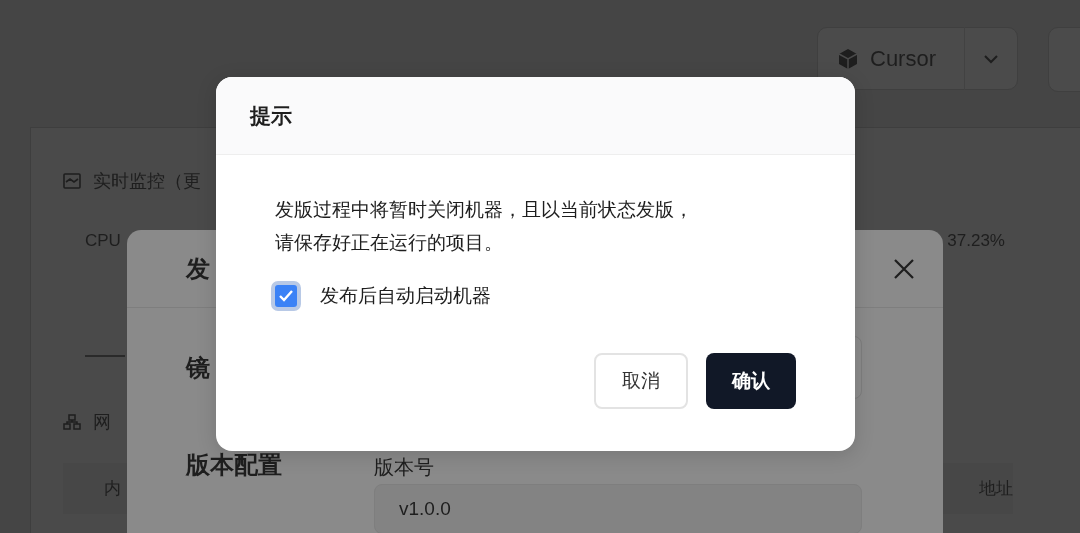 The image size is (1080, 533). Describe the element at coordinates (234, 465) in the screenshot. I see `section-label: 版本配置` at that location.